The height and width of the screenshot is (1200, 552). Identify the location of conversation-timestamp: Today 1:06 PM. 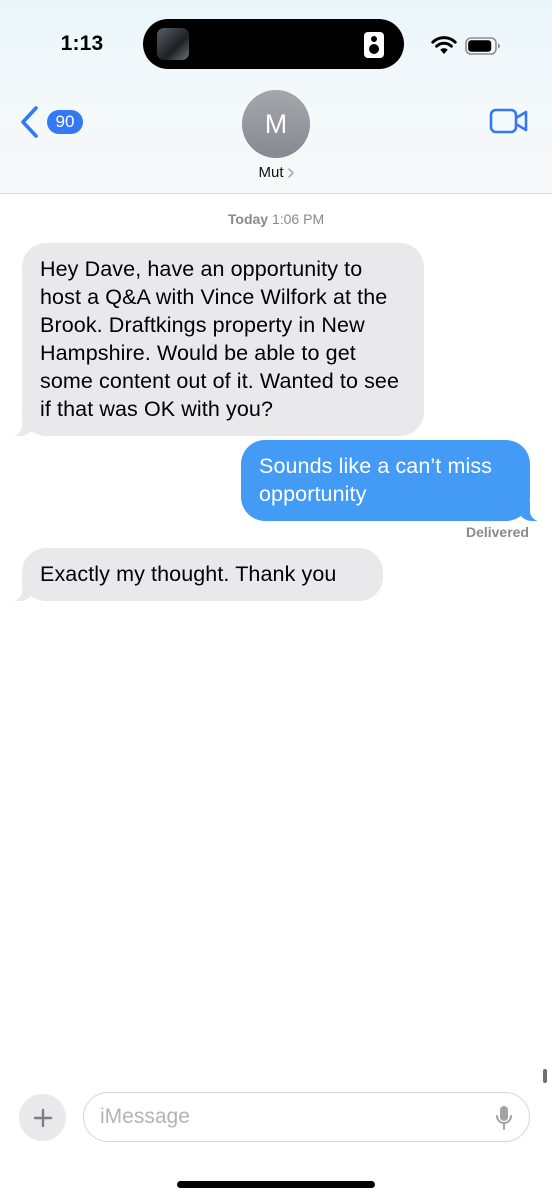
(276, 219).